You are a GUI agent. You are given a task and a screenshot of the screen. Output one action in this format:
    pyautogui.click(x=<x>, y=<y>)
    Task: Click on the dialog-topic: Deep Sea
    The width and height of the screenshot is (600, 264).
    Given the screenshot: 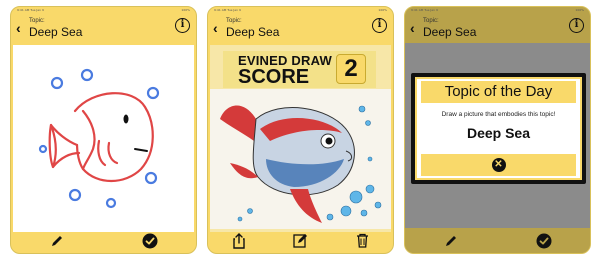 What is the action you would take?
    pyautogui.click(x=498, y=133)
    